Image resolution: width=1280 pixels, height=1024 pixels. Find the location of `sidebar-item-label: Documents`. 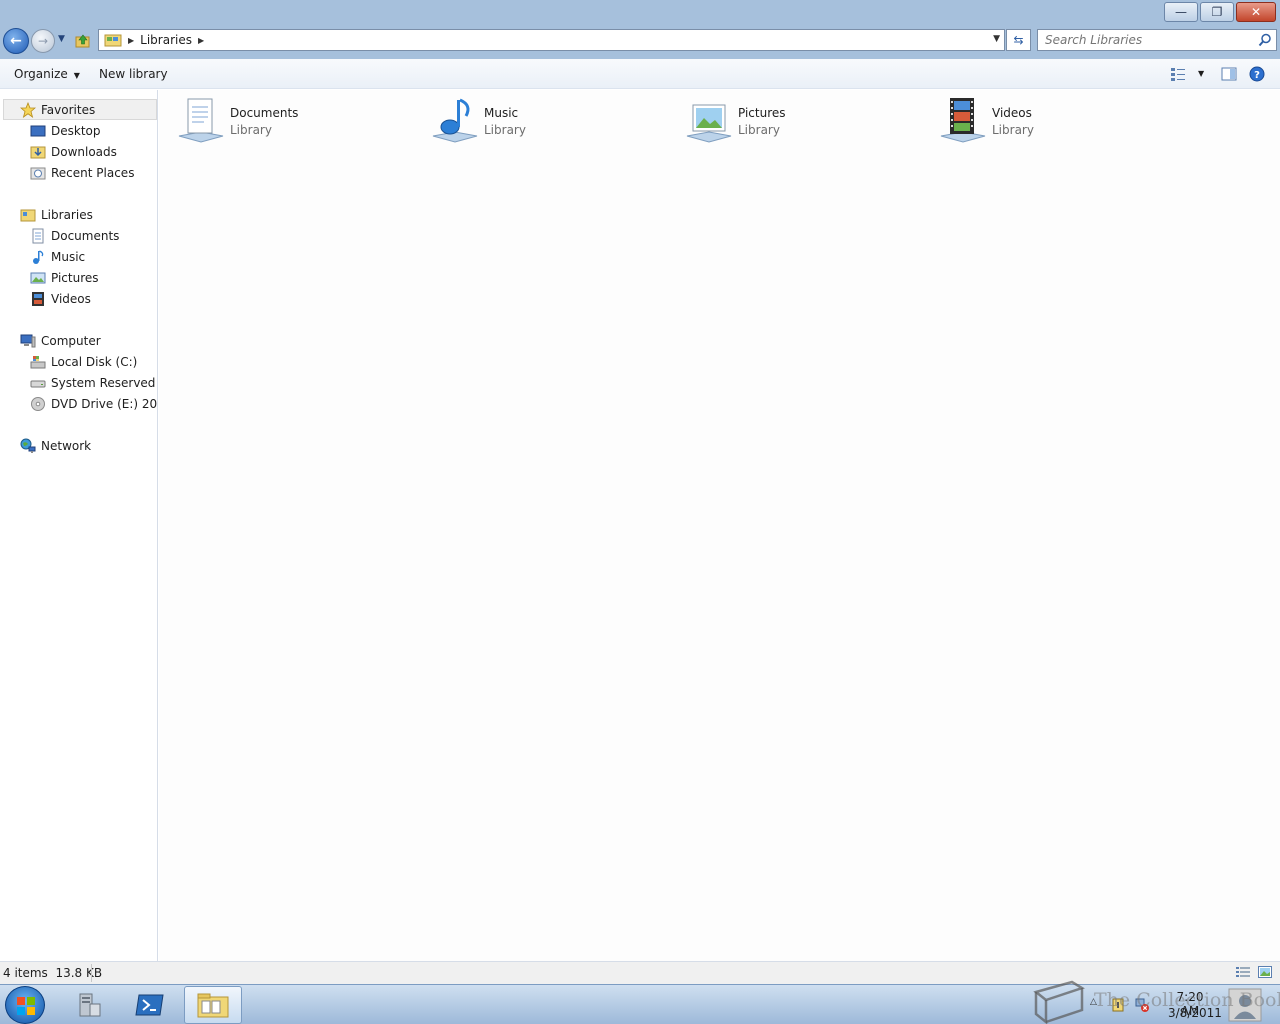

sidebar-item-label: Documents is located at coordinates (85, 235).